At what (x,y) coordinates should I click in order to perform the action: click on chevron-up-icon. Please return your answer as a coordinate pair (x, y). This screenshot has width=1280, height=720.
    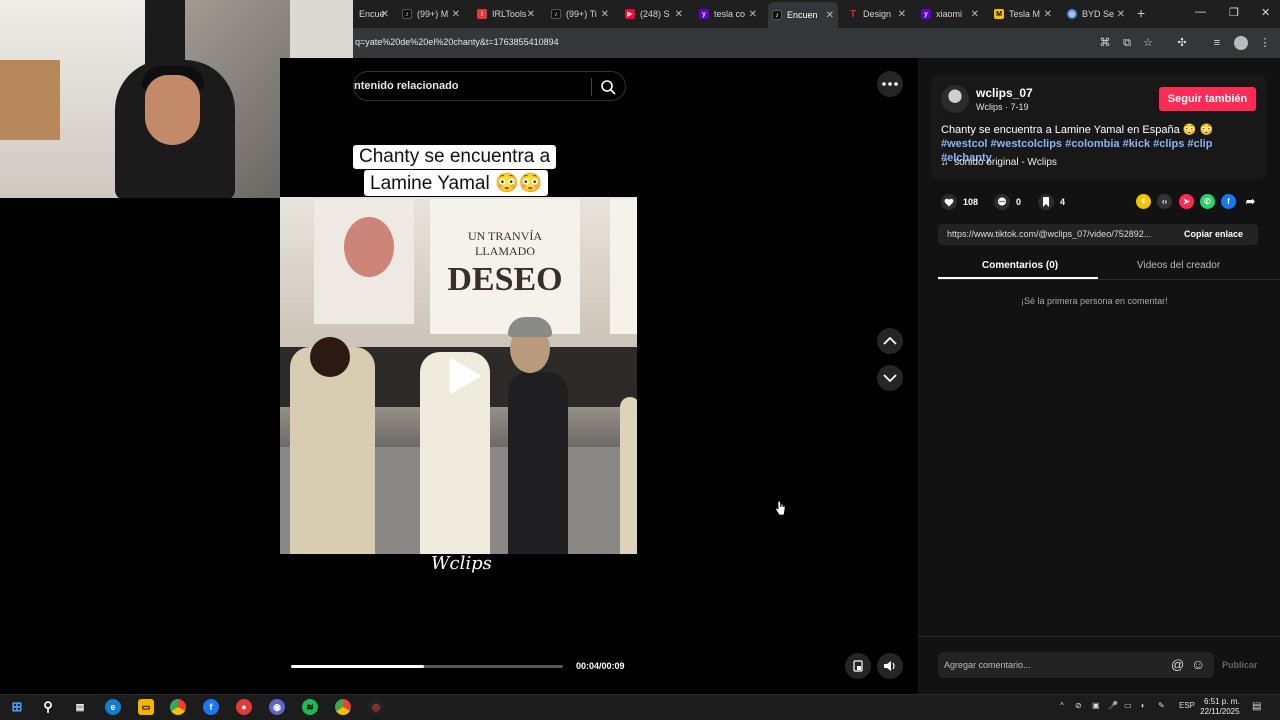
    Looking at the image, I should click on (890, 340).